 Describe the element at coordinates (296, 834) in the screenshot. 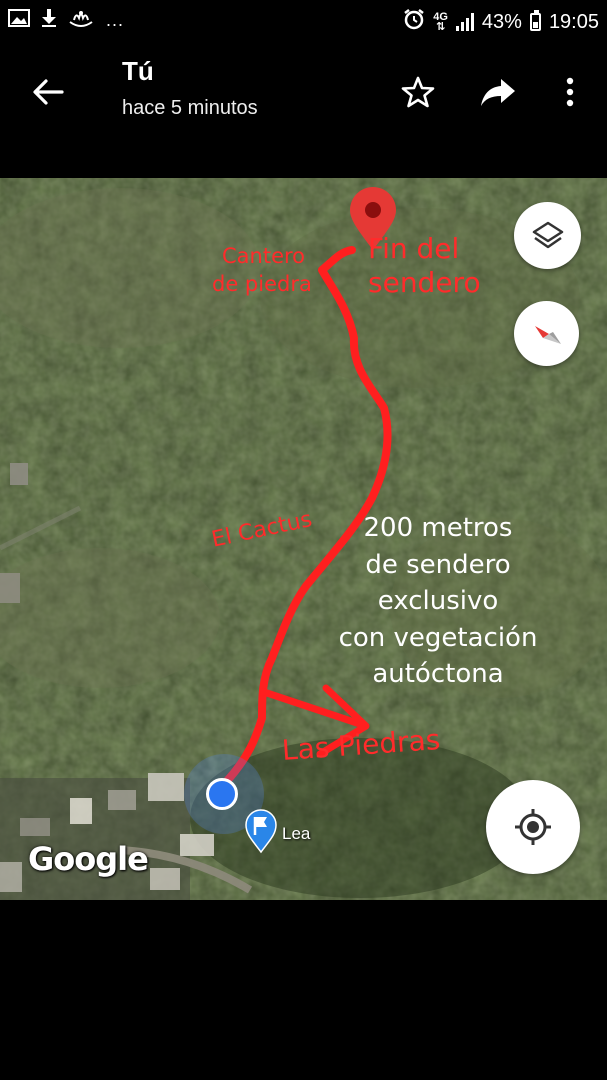

I see `place-label: Lea` at that location.